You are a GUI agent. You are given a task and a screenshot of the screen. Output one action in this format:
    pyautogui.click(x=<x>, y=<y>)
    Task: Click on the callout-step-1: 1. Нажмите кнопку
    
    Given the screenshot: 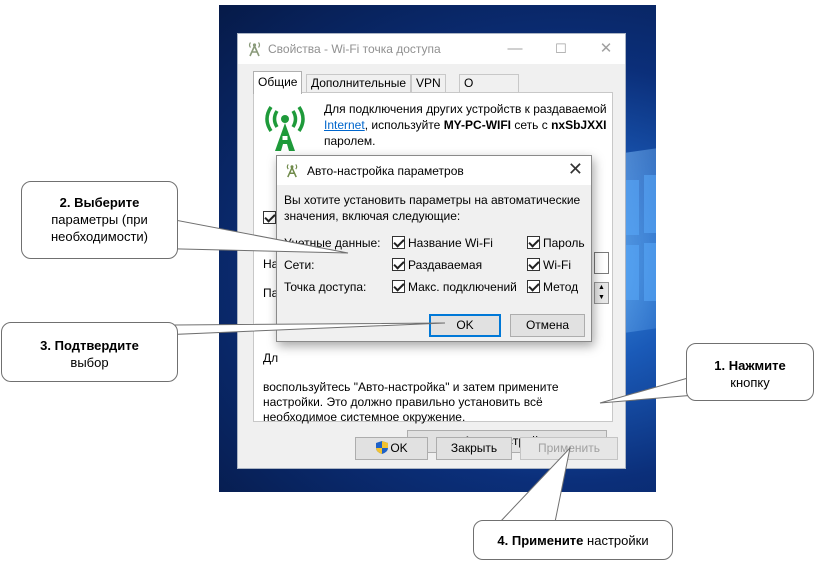 What is the action you would take?
    pyautogui.click(x=750, y=372)
    